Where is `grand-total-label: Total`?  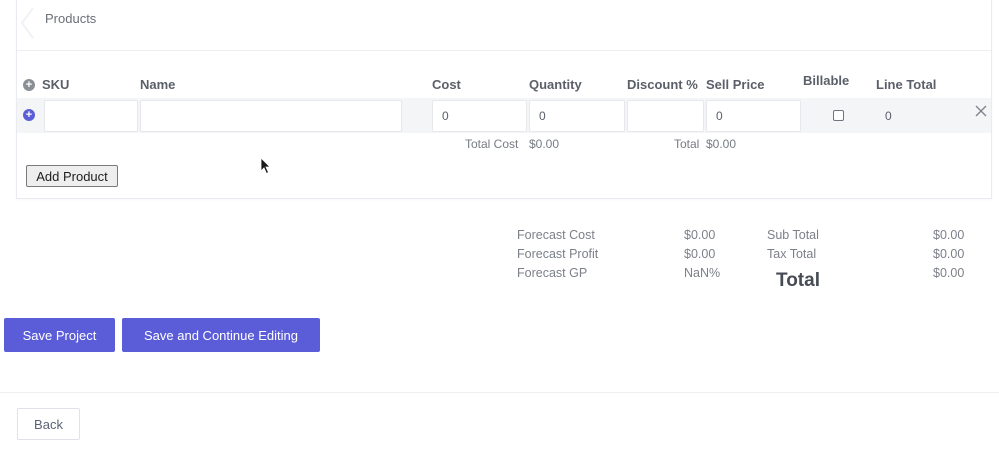 grand-total-label: Total is located at coordinates (798, 280).